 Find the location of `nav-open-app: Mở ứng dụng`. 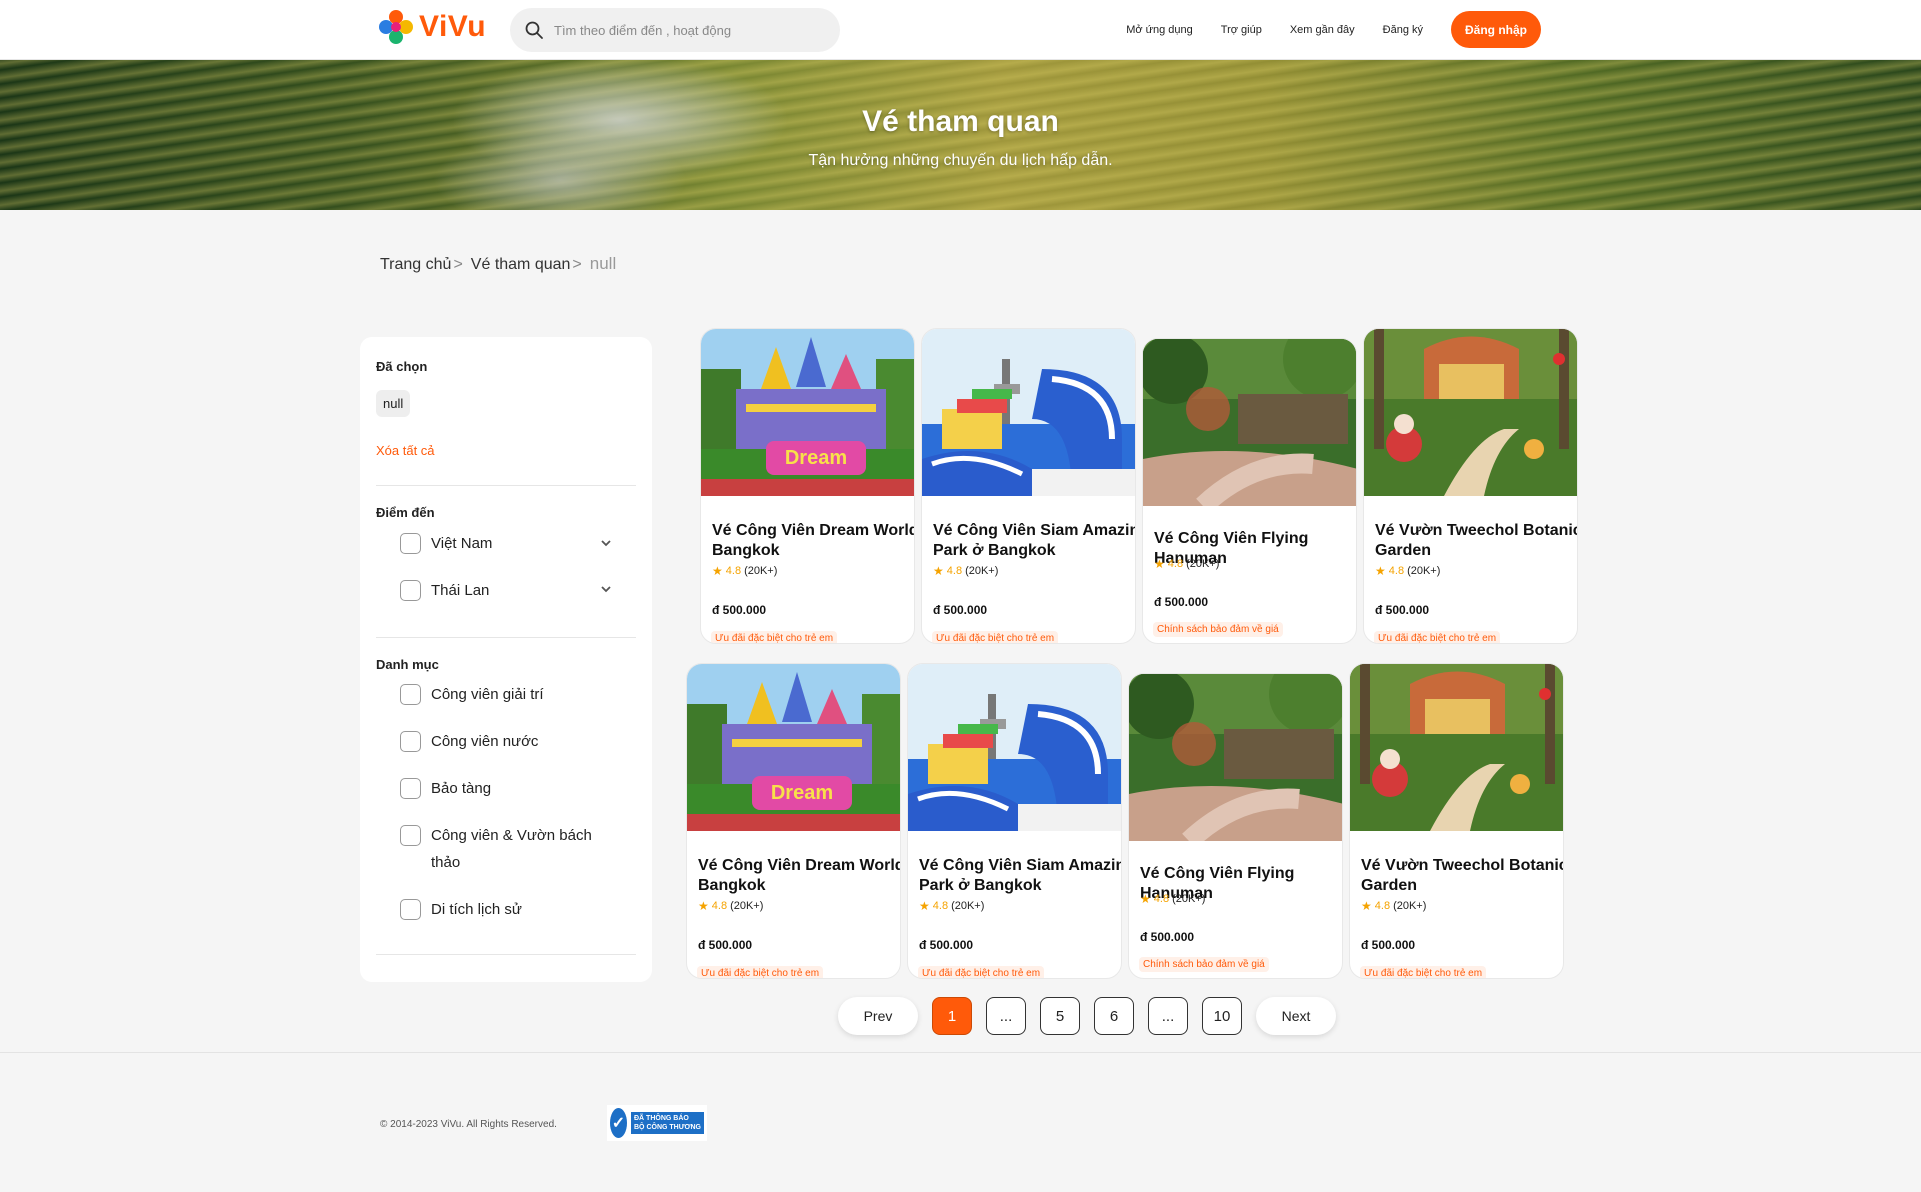

nav-open-app: Mở ứng dụng is located at coordinates (1159, 30).